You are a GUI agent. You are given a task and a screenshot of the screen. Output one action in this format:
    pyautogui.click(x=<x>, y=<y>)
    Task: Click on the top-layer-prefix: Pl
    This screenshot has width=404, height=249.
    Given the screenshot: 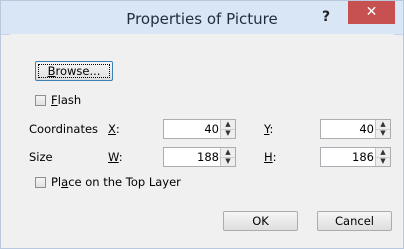 What is the action you would take?
    pyautogui.click(x=56, y=182)
    